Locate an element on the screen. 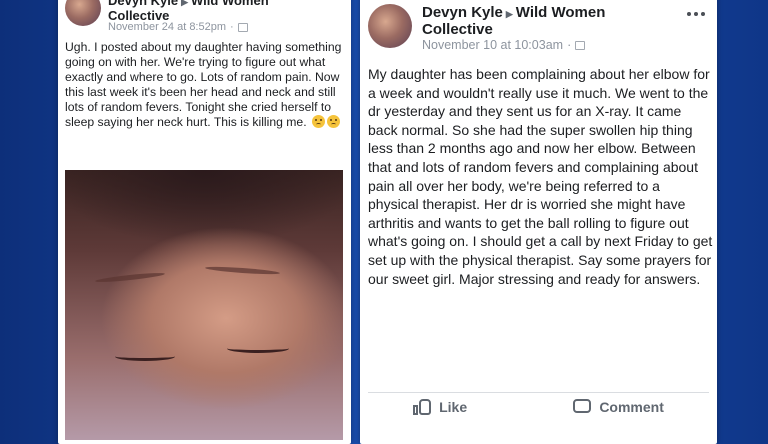 The height and width of the screenshot is (444, 768). post-timestamp: November 24 at 8:52pm is located at coordinates (167, 27).